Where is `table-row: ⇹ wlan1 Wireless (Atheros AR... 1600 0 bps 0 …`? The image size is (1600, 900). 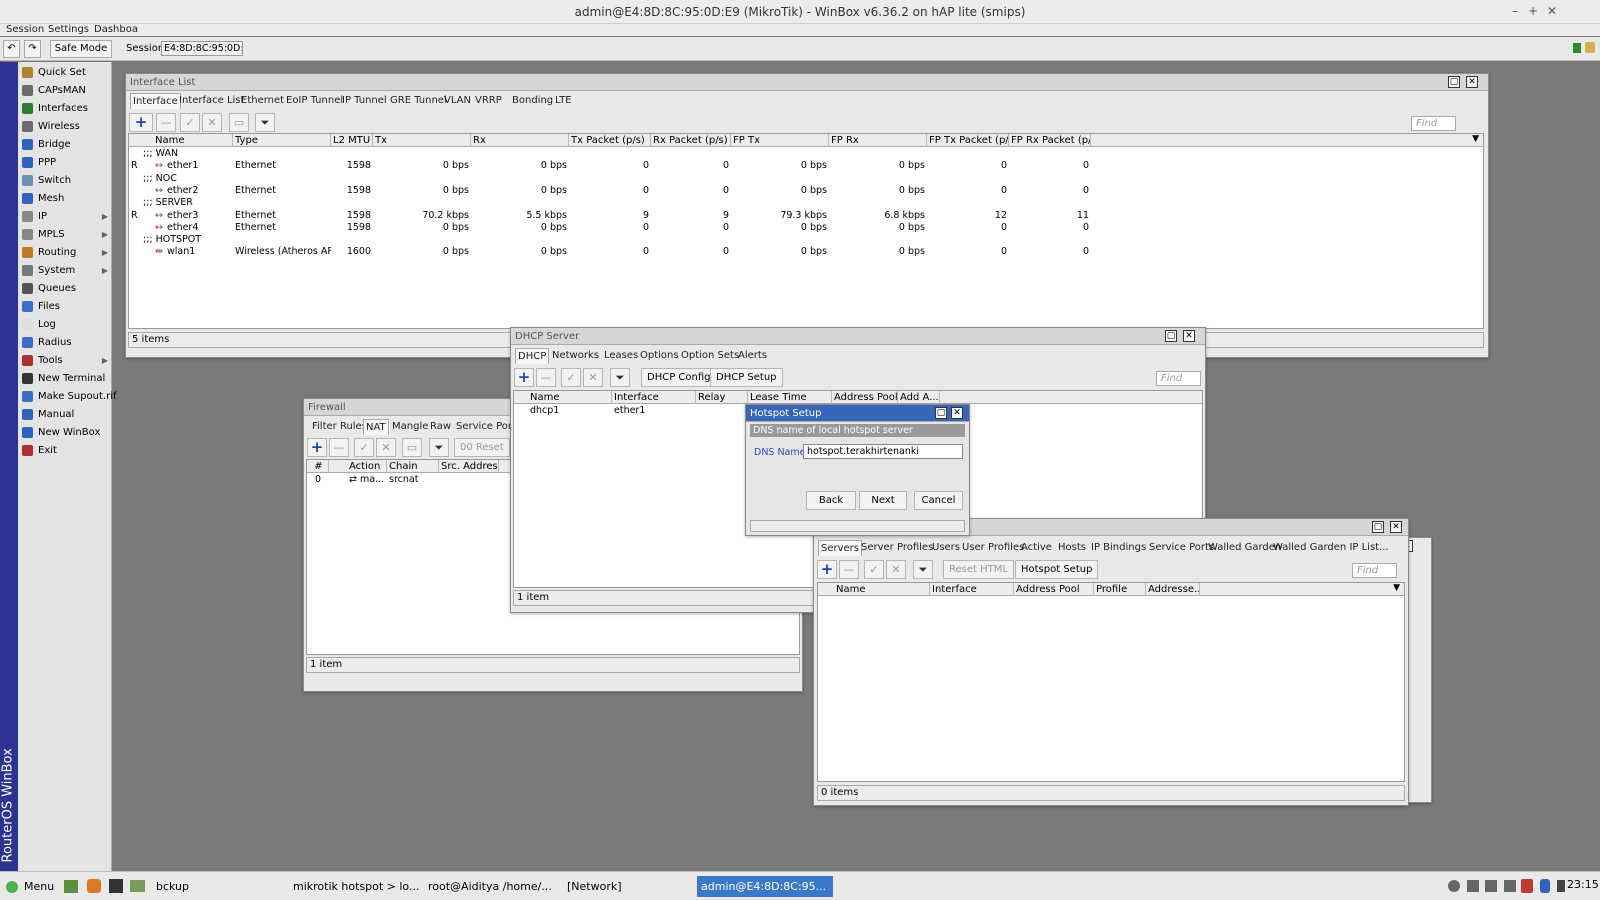 table-row: ⇹ wlan1 Wireless (Atheros AR... 1600 0 bps 0 … is located at coordinates (806, 252).